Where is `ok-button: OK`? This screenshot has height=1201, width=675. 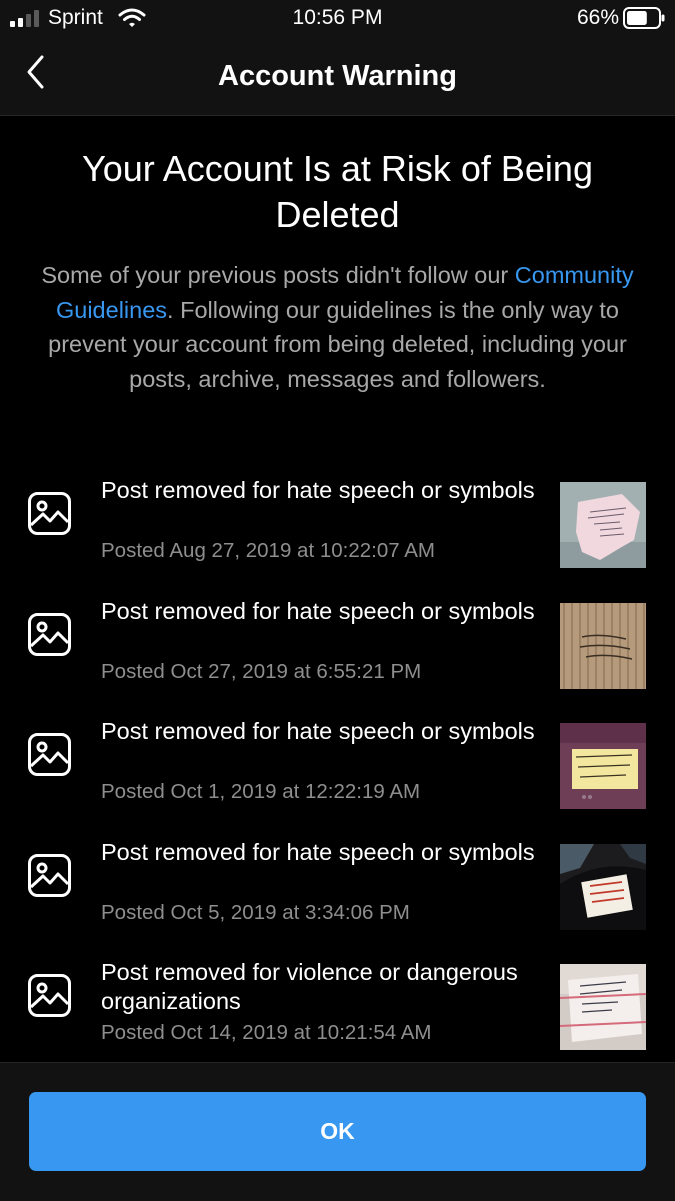 ok-button: OK is located at coordinates (337, 1131).